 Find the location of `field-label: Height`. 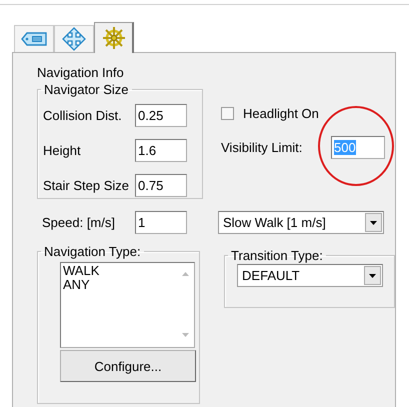

field-label: Height is located at coordinates (62, 150).